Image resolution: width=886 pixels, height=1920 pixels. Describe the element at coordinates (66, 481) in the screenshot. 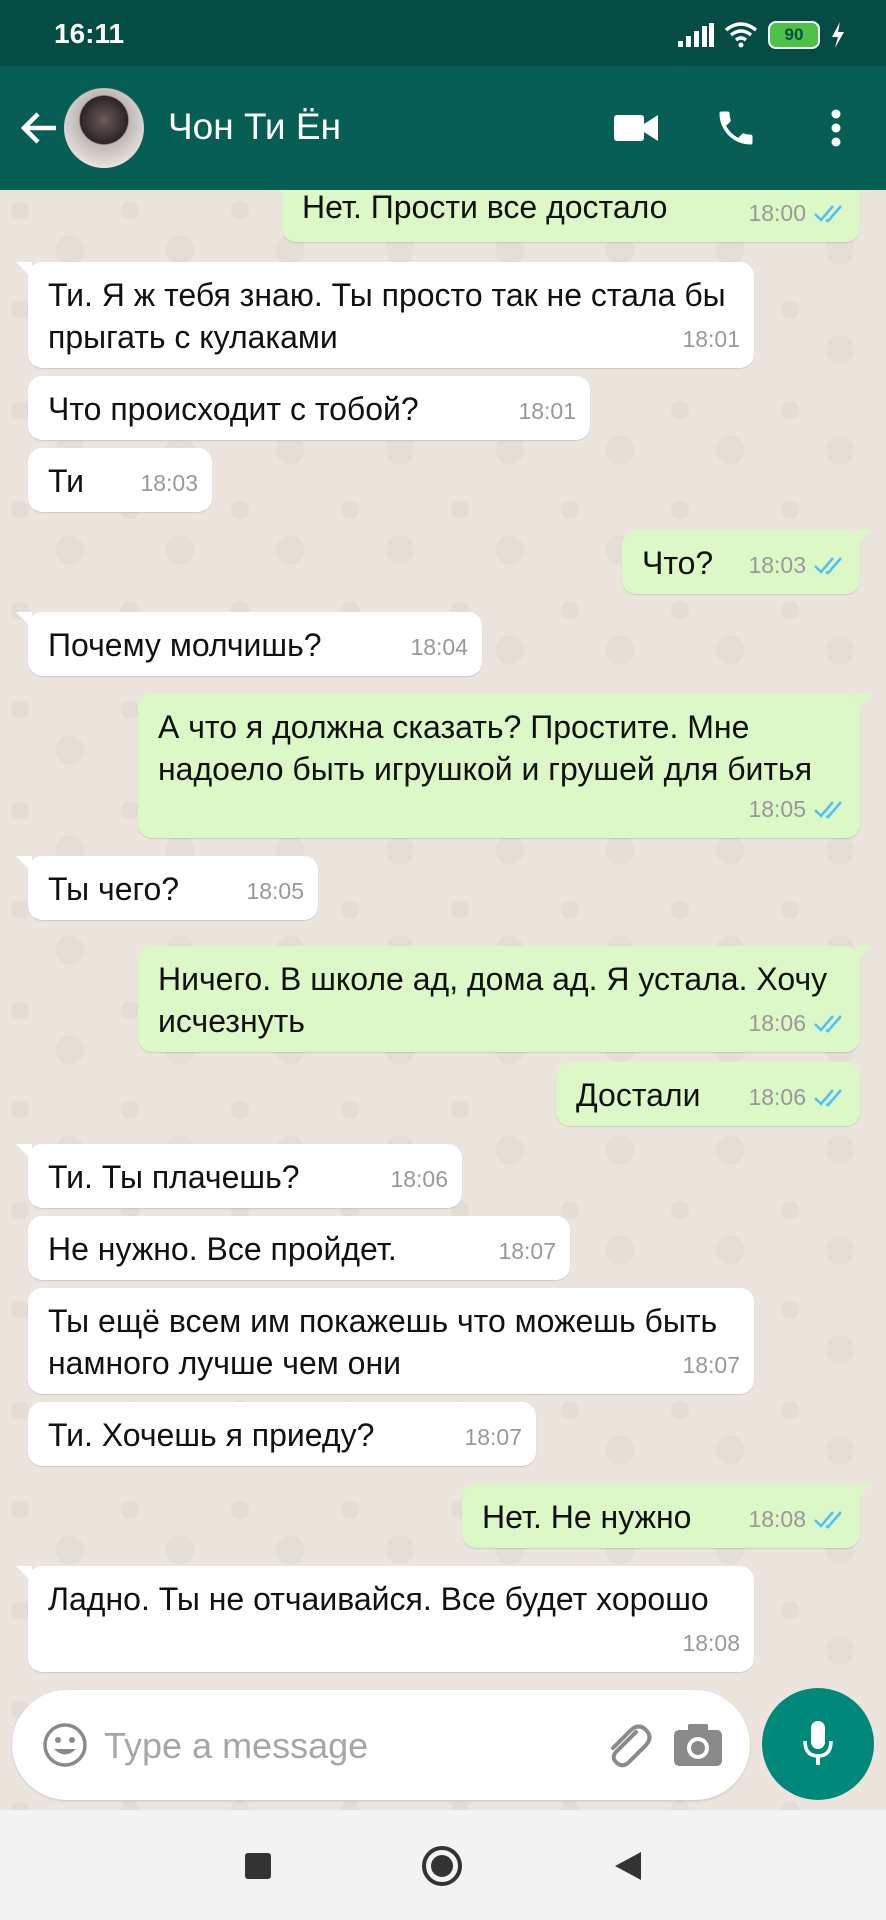

I see `message-text: Ти` at that location.